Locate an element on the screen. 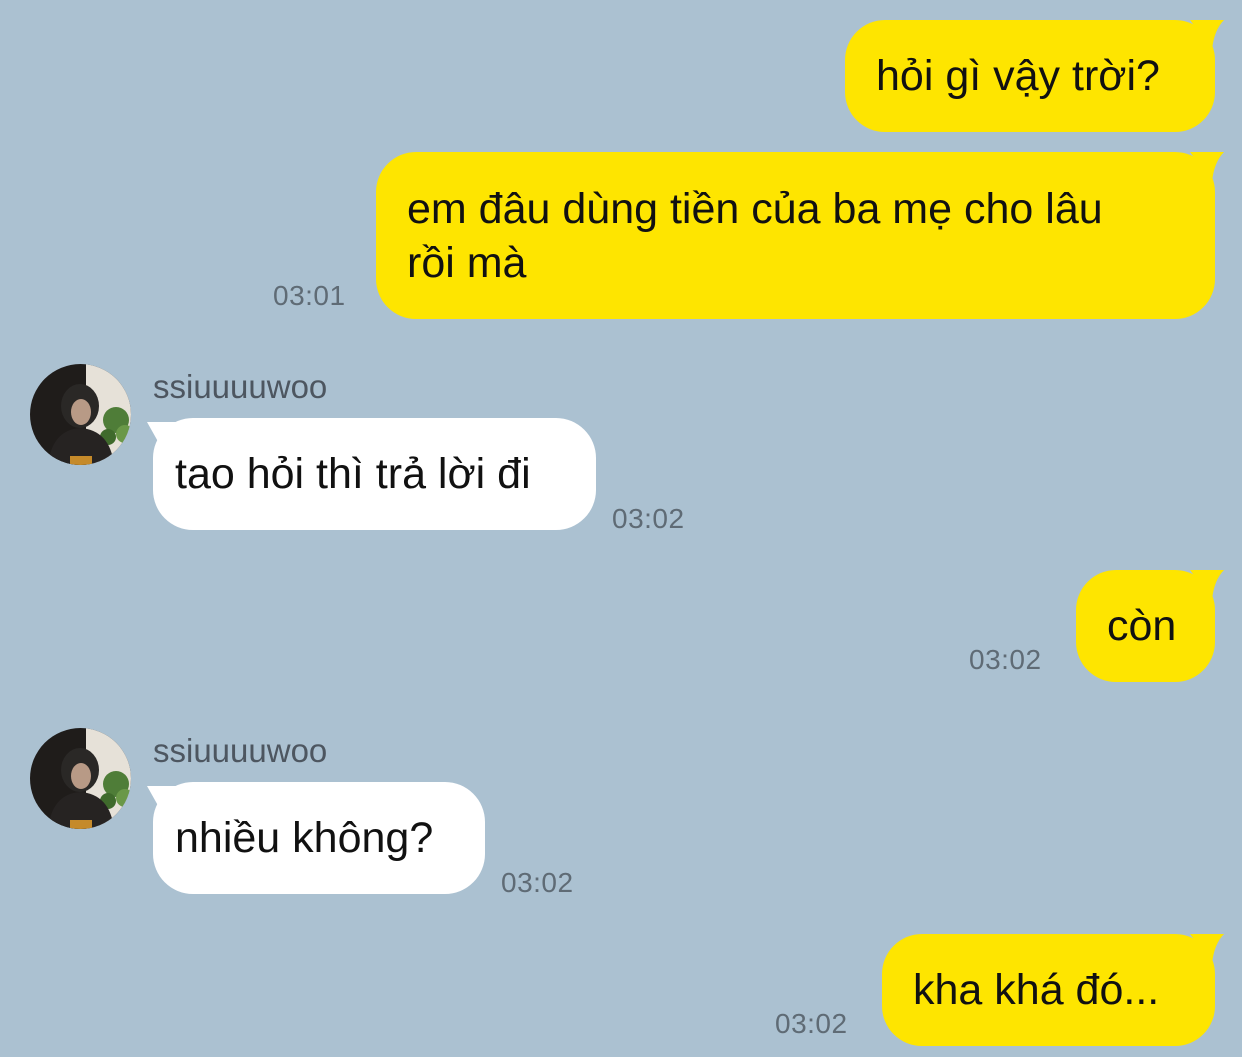 The width and height of the screenshot is (1242, 1057). message-text: tao hỏi thì trả lời đi is located at coordinates (353, 474).